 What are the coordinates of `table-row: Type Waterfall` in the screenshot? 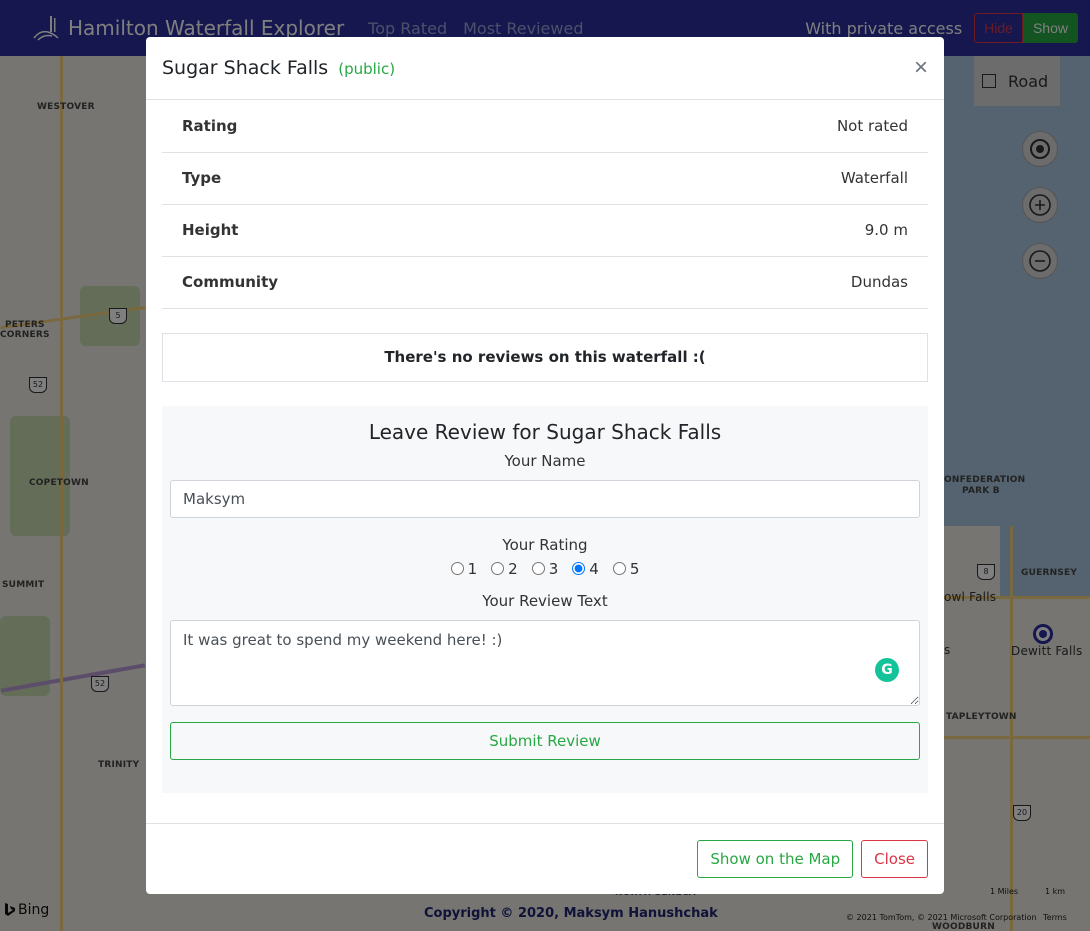 It's located at (545, 178).